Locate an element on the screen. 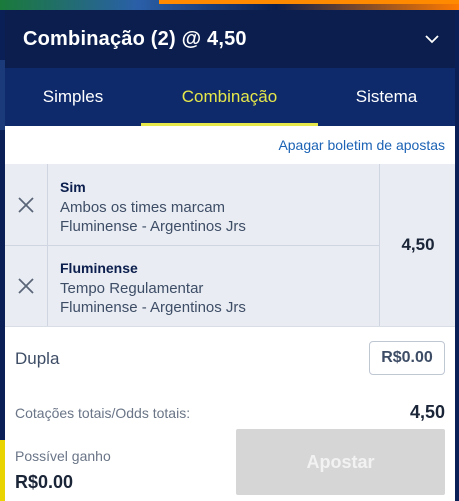 The width and height of the screenshot is (459, 501). background-accent is located at coordinates (309, 2).